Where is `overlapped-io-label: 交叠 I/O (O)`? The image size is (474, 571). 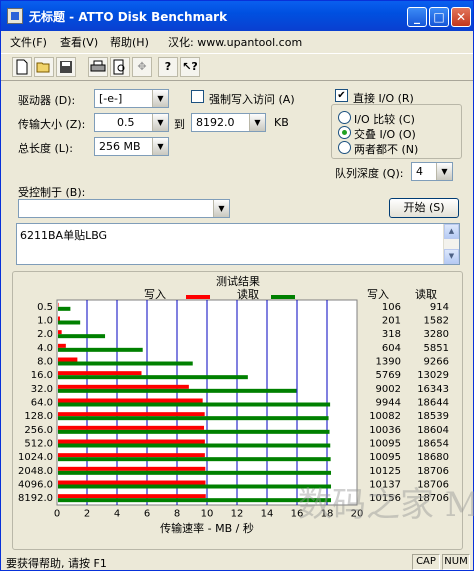 overlapped-io-label: 交叠 I/O (O) is located at coordinates (385, 134).